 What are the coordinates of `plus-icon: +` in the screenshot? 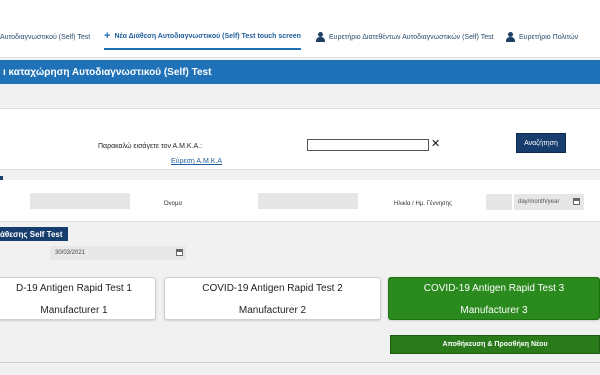 It's located at (107, 35).